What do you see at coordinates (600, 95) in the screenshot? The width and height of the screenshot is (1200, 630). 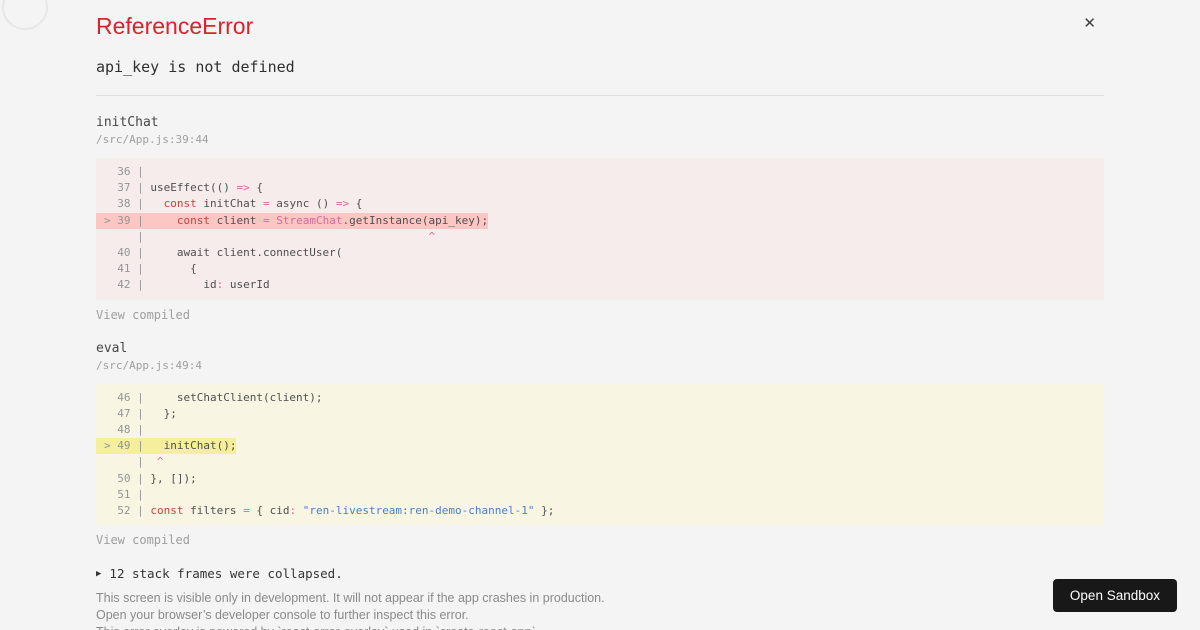 I see `divider` at bounding box center [600, 95].